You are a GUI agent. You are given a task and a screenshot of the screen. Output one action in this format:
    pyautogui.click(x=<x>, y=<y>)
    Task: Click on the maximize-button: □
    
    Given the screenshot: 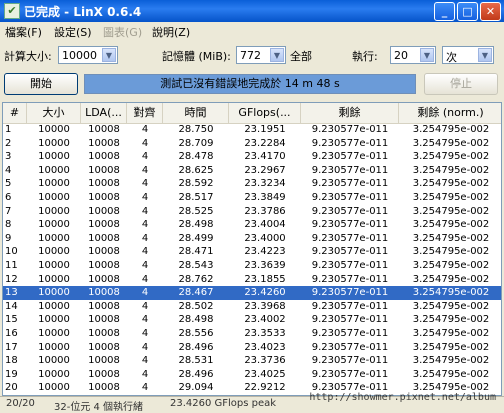 What is the action you would take?
    pyautogui.click(x=467, y=11)
    